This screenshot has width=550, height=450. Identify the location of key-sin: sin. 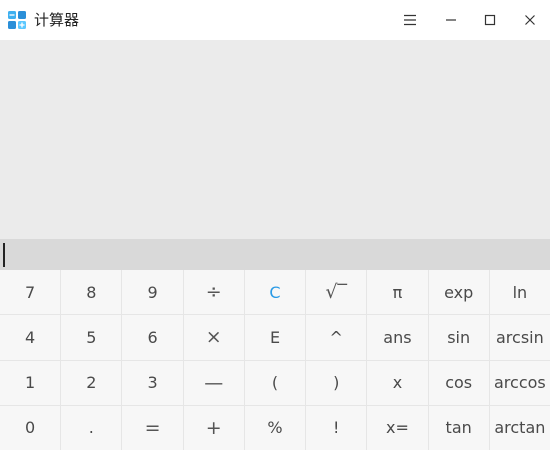
(458, 337).